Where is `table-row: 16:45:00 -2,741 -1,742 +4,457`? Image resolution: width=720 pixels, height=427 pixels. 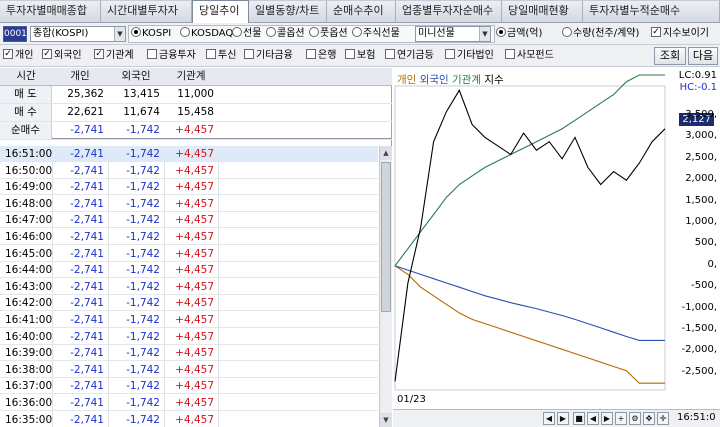 table-row: 16:45:00 -2,741 -1,742 +4,457 is located at coordinates (189, 254).